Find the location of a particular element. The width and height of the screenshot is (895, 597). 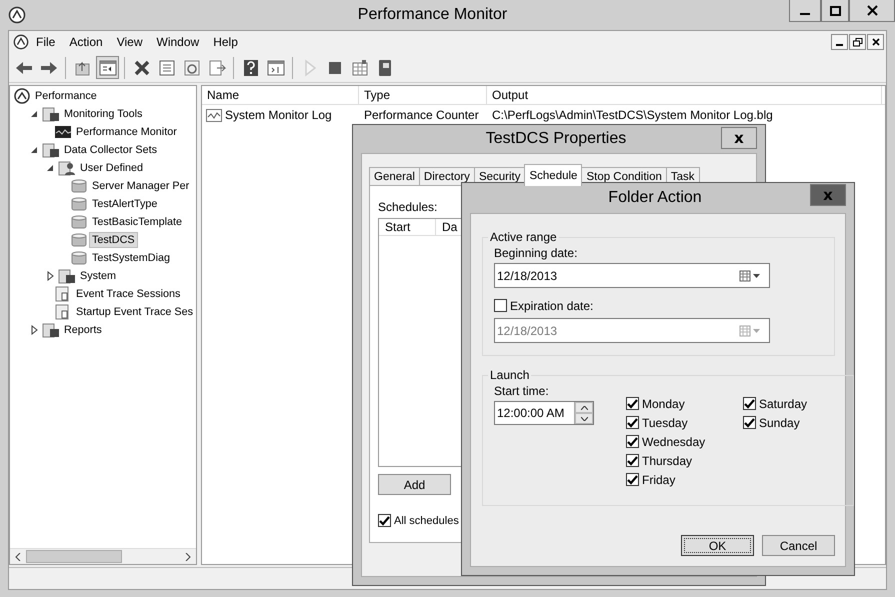

restore-button is located at coordinates (857, 42).